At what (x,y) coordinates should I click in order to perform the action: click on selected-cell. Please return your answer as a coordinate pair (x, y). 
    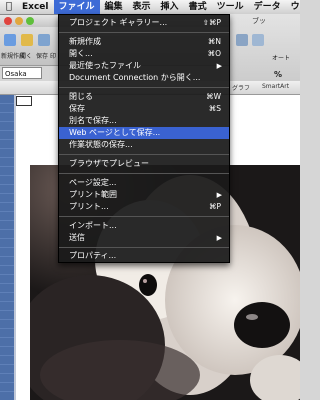
    Looking at the image, I should click on (24, 101).